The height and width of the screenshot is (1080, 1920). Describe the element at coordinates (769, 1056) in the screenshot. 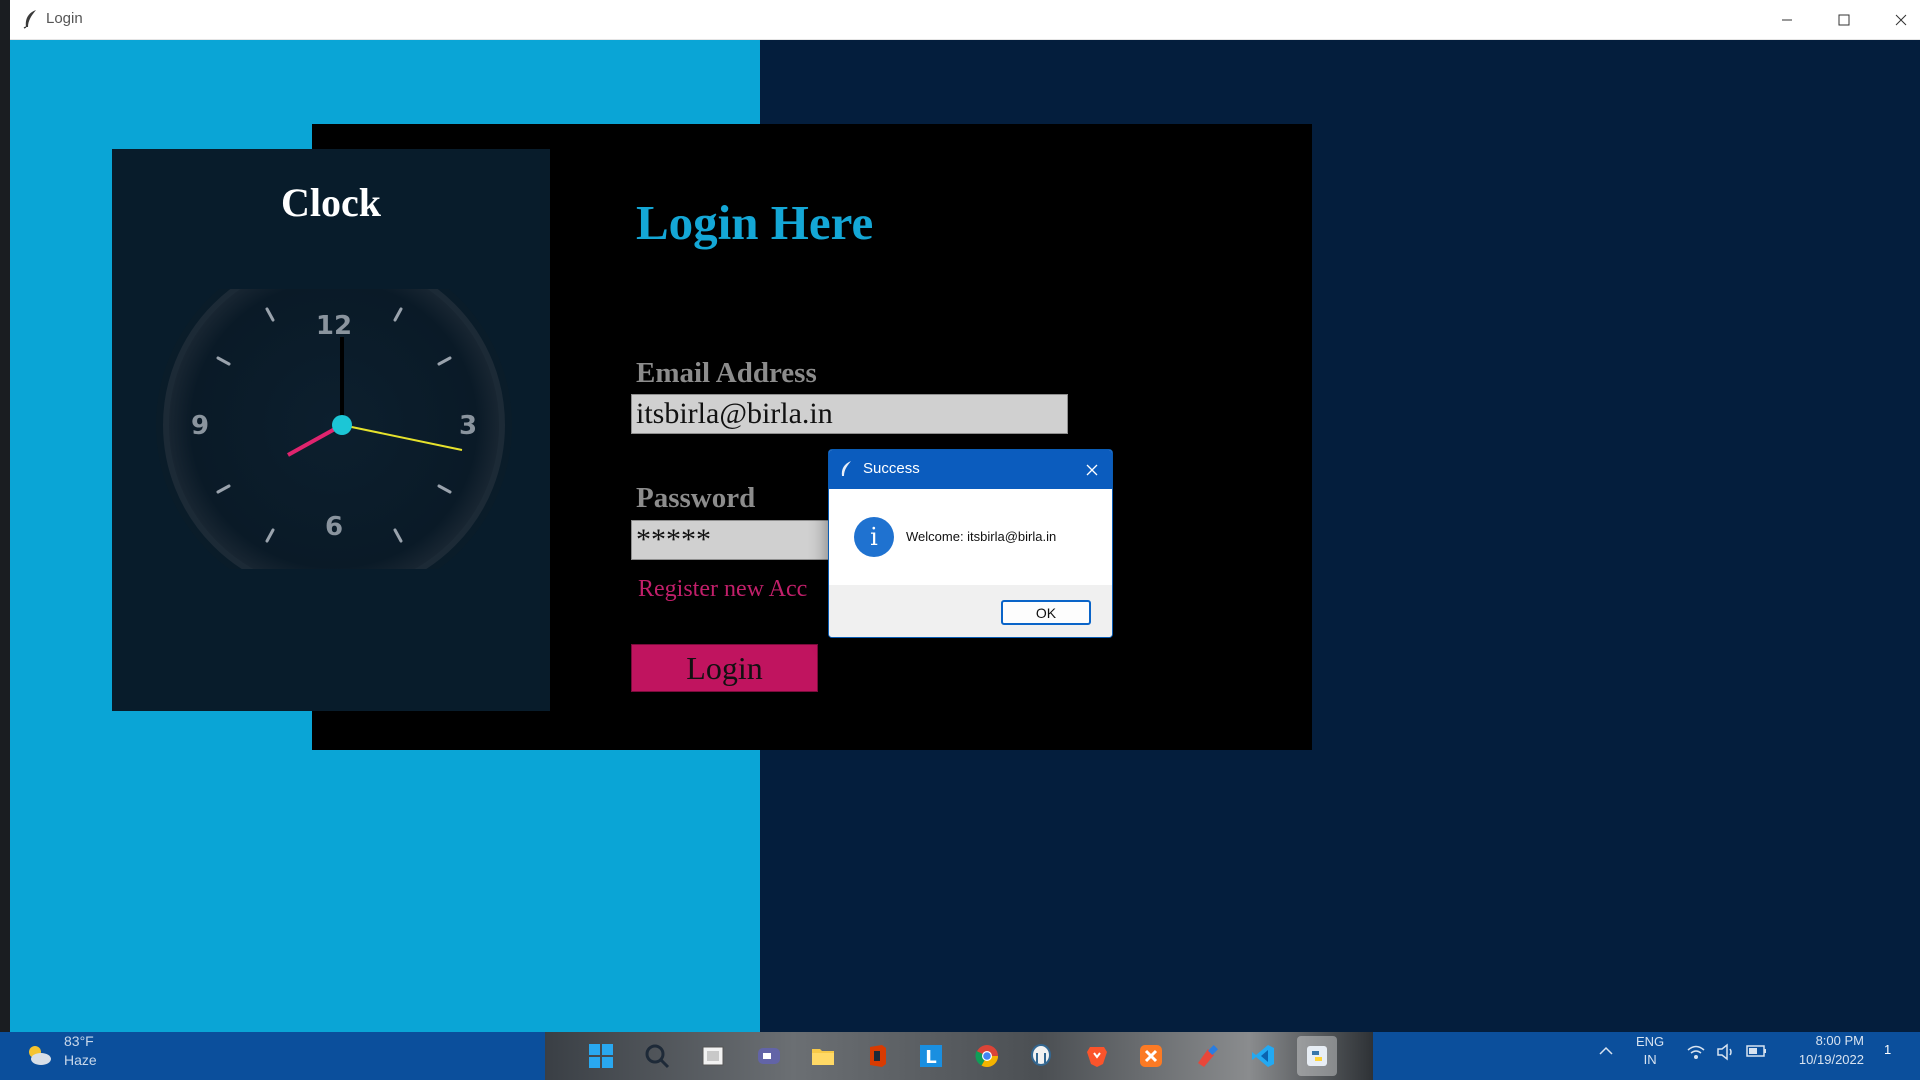

I see `teams-chat-icon` at that location.